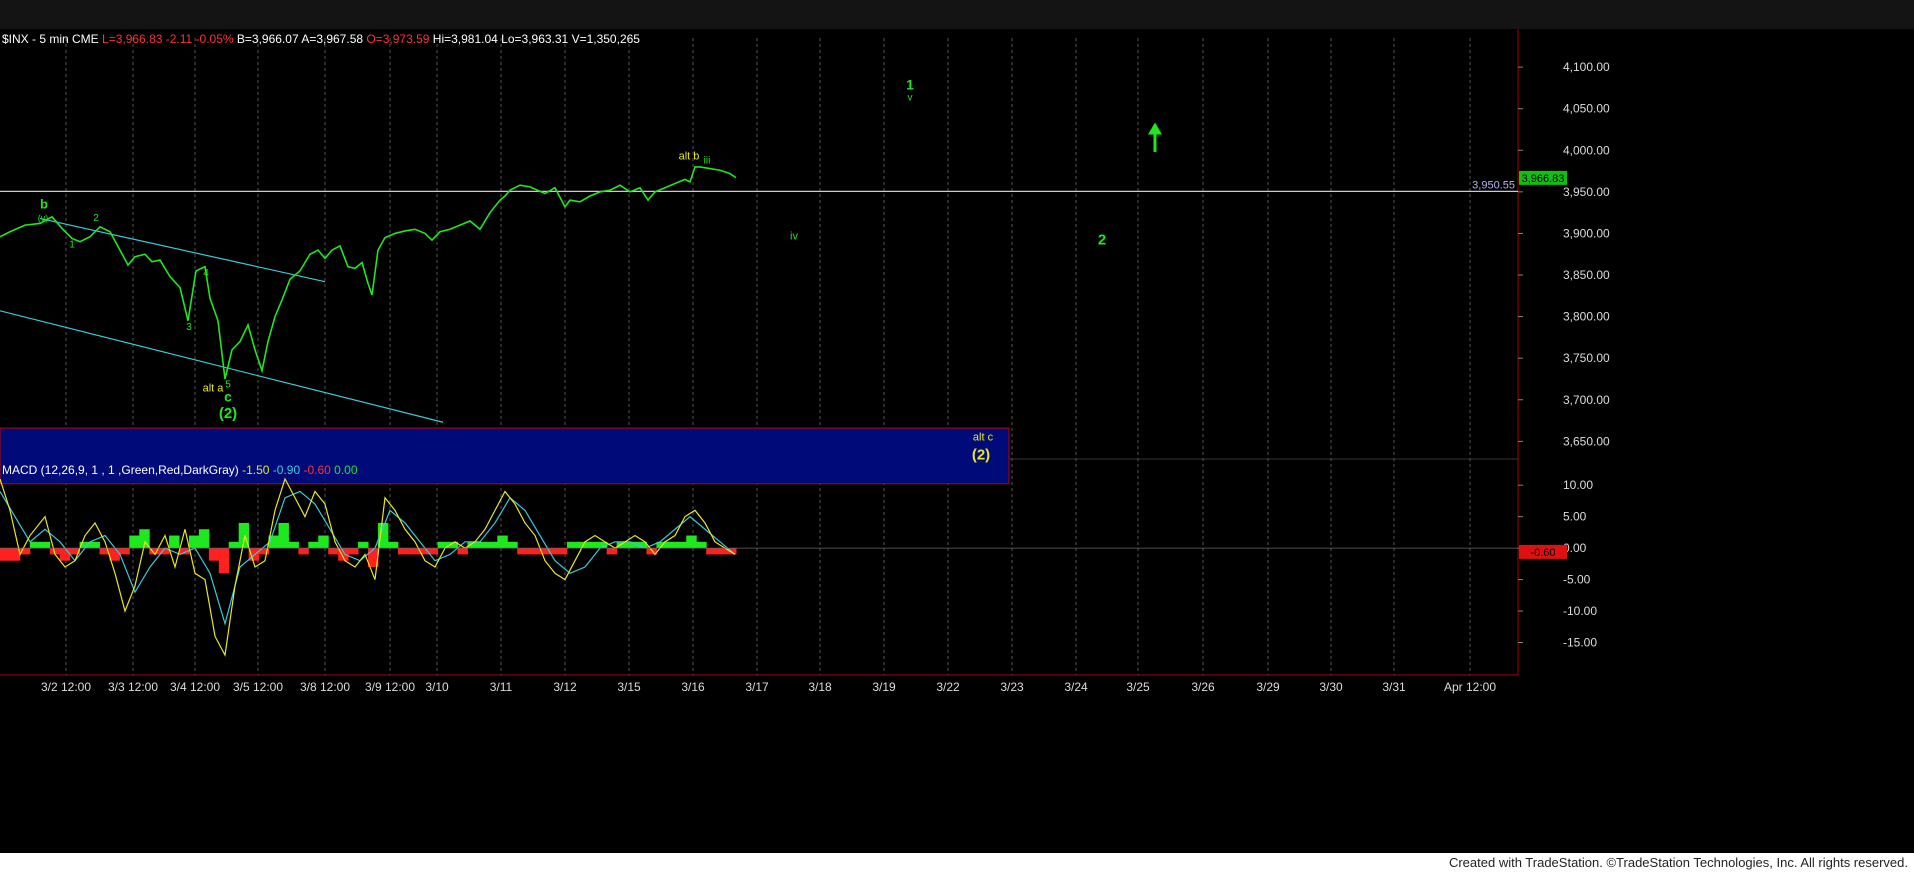 The height and width of the screenshot is (873, 1914). I want to click on header-field: $INX - 5 min CME, so click(50, 39).